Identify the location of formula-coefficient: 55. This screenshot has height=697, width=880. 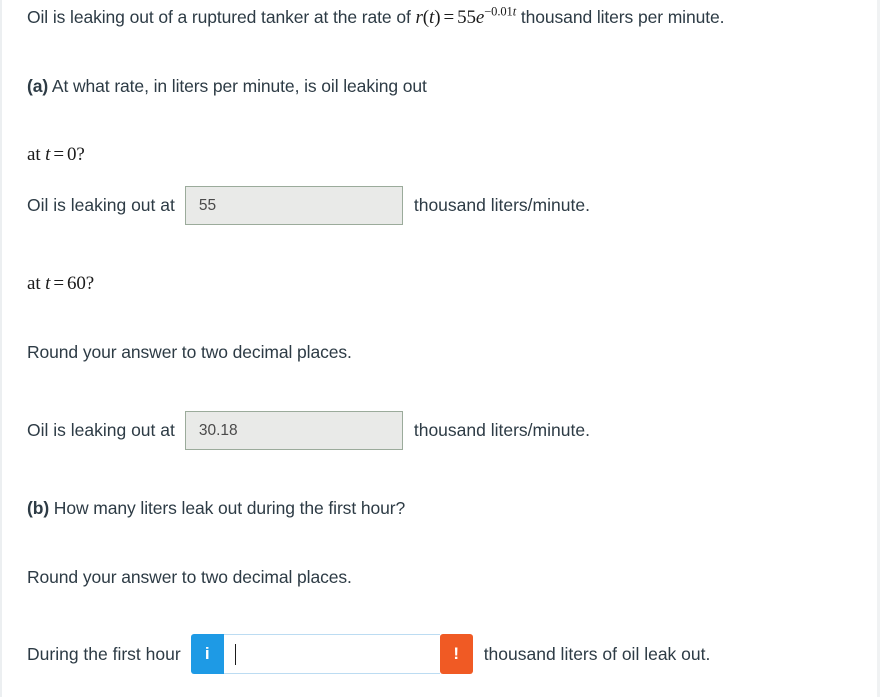
(466, 17).